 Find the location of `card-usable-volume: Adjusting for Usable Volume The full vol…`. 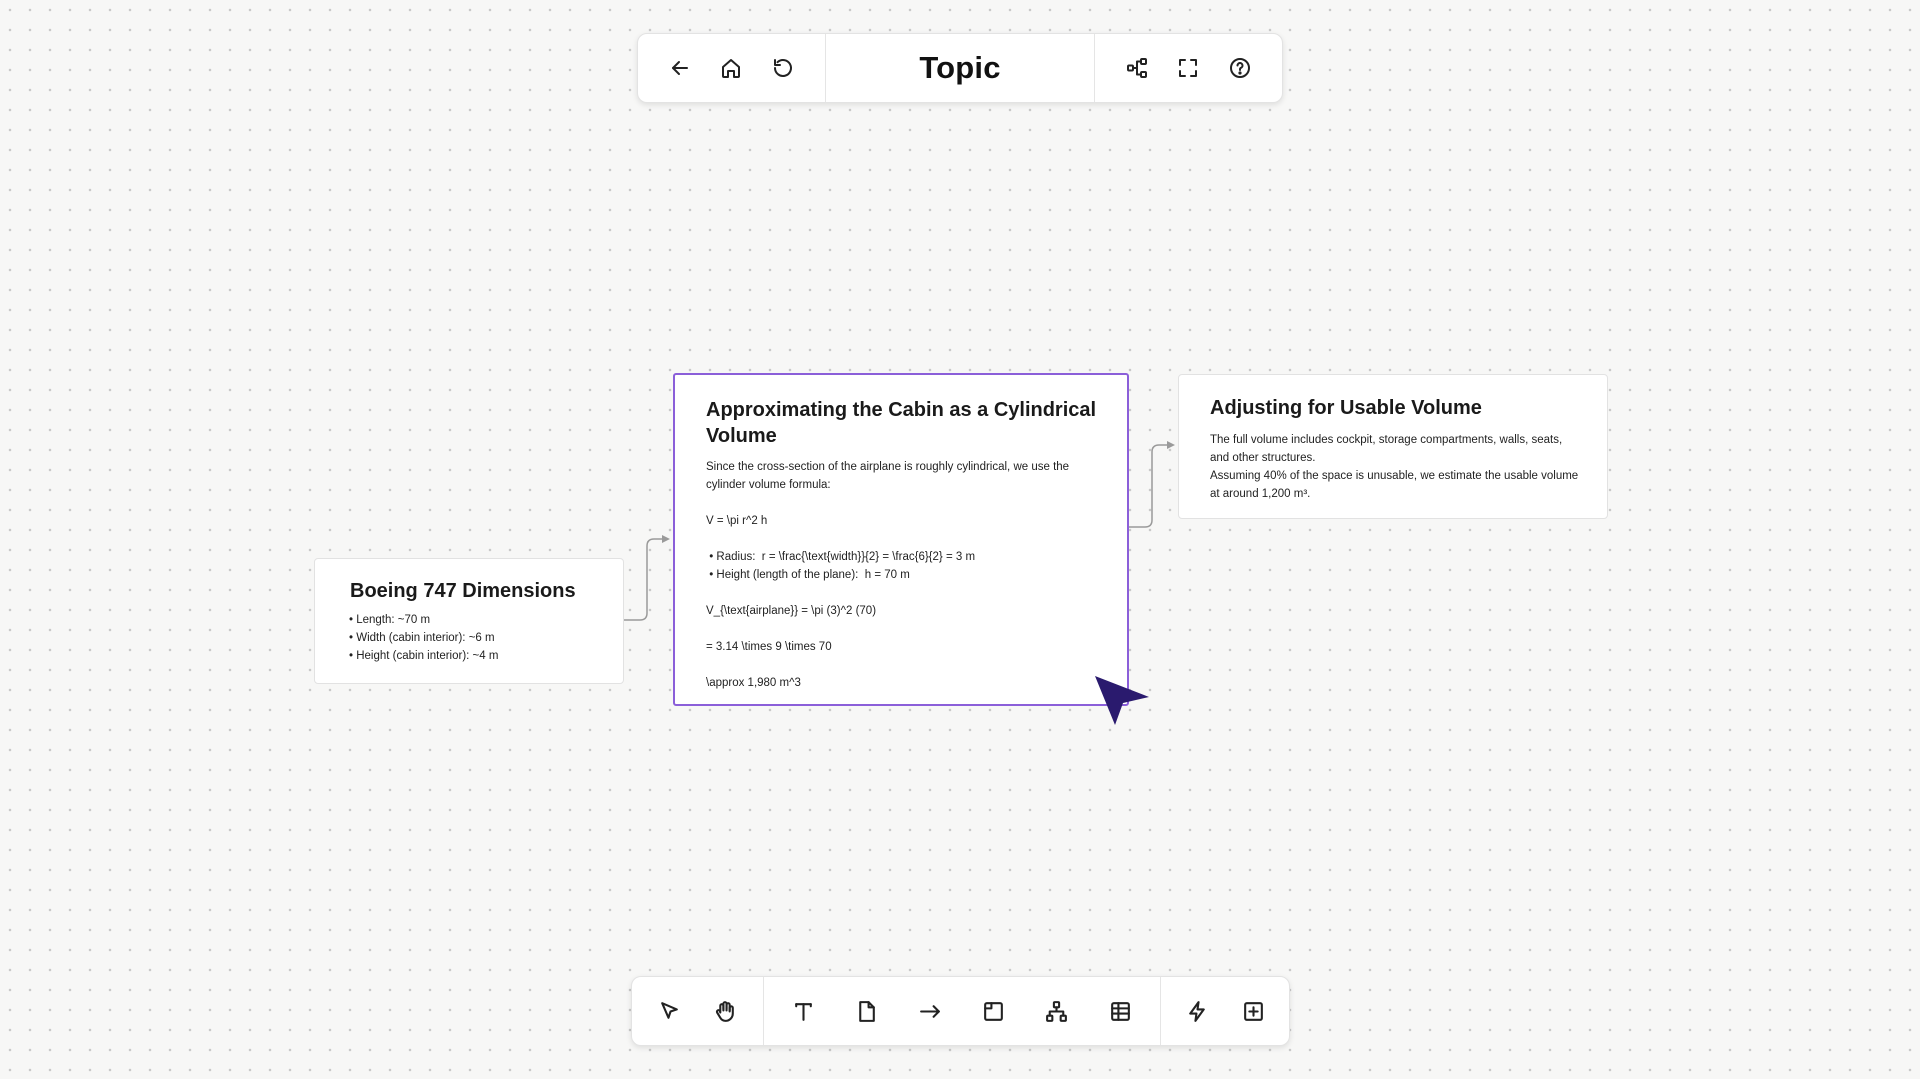

card-usable-volume: Adjusting for Usable Volume The full vol… is located at coordinates (1393, 446).